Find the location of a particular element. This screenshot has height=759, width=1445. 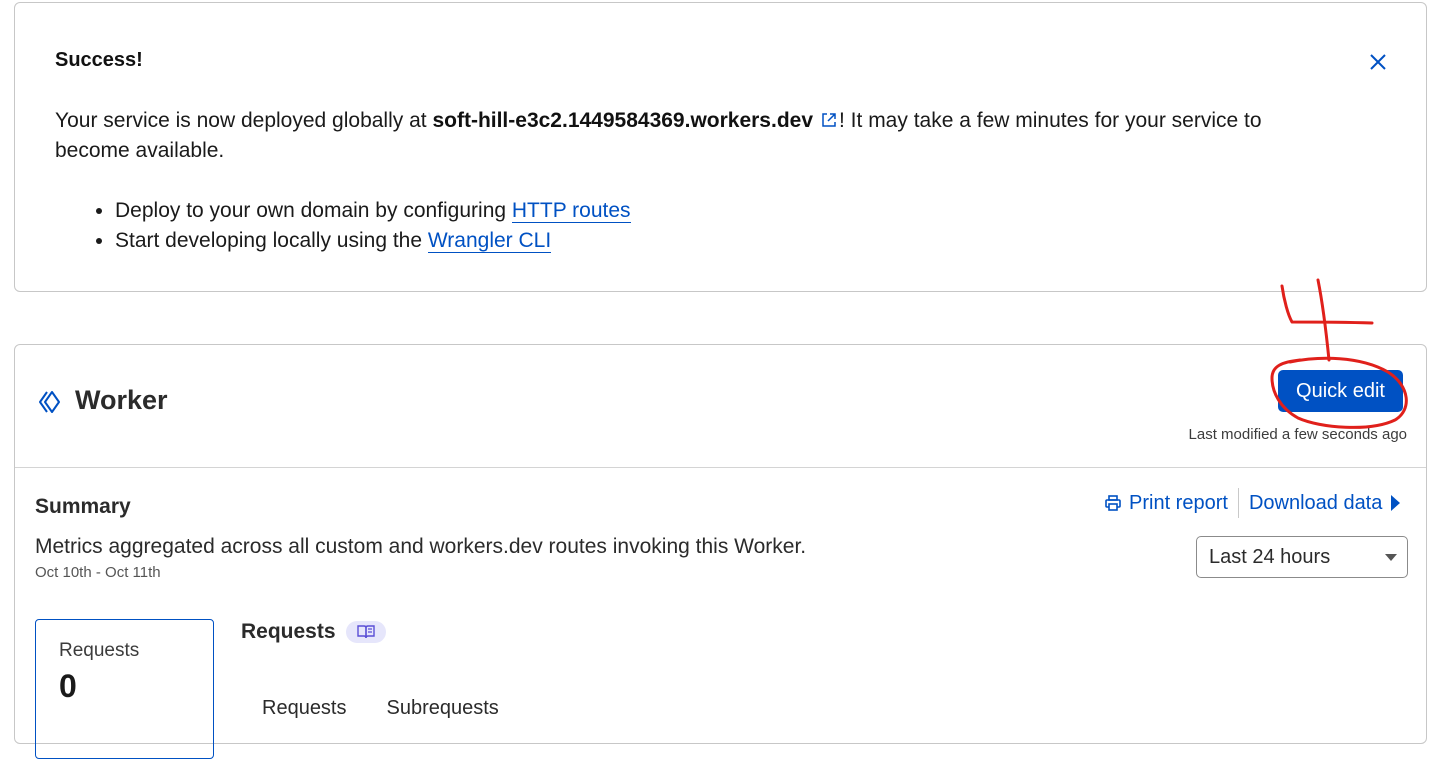

print-report-link: Print report is located at coordinates (1166, 503).